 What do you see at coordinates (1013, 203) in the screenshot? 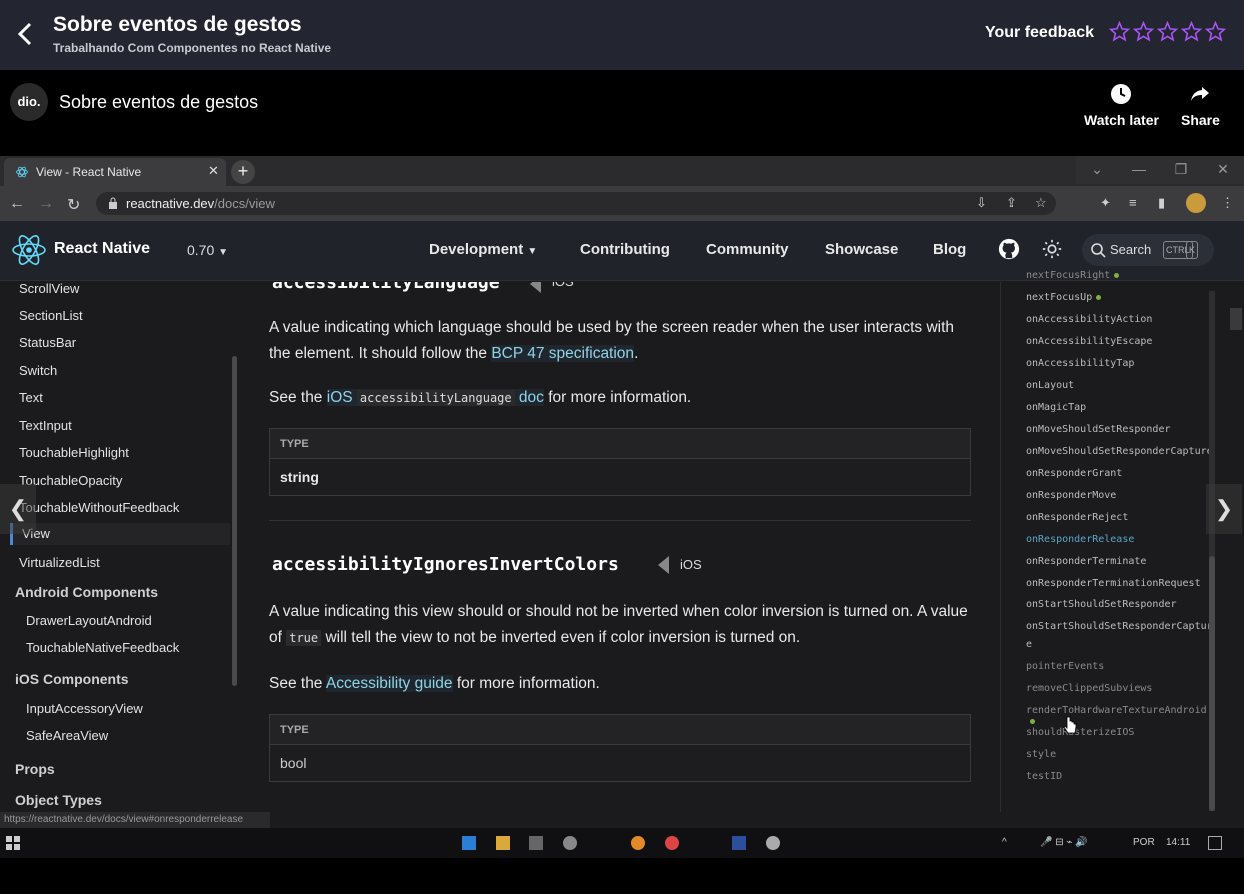
I see `share-page-icon: ⇪` at bounding box center [1013, 203].